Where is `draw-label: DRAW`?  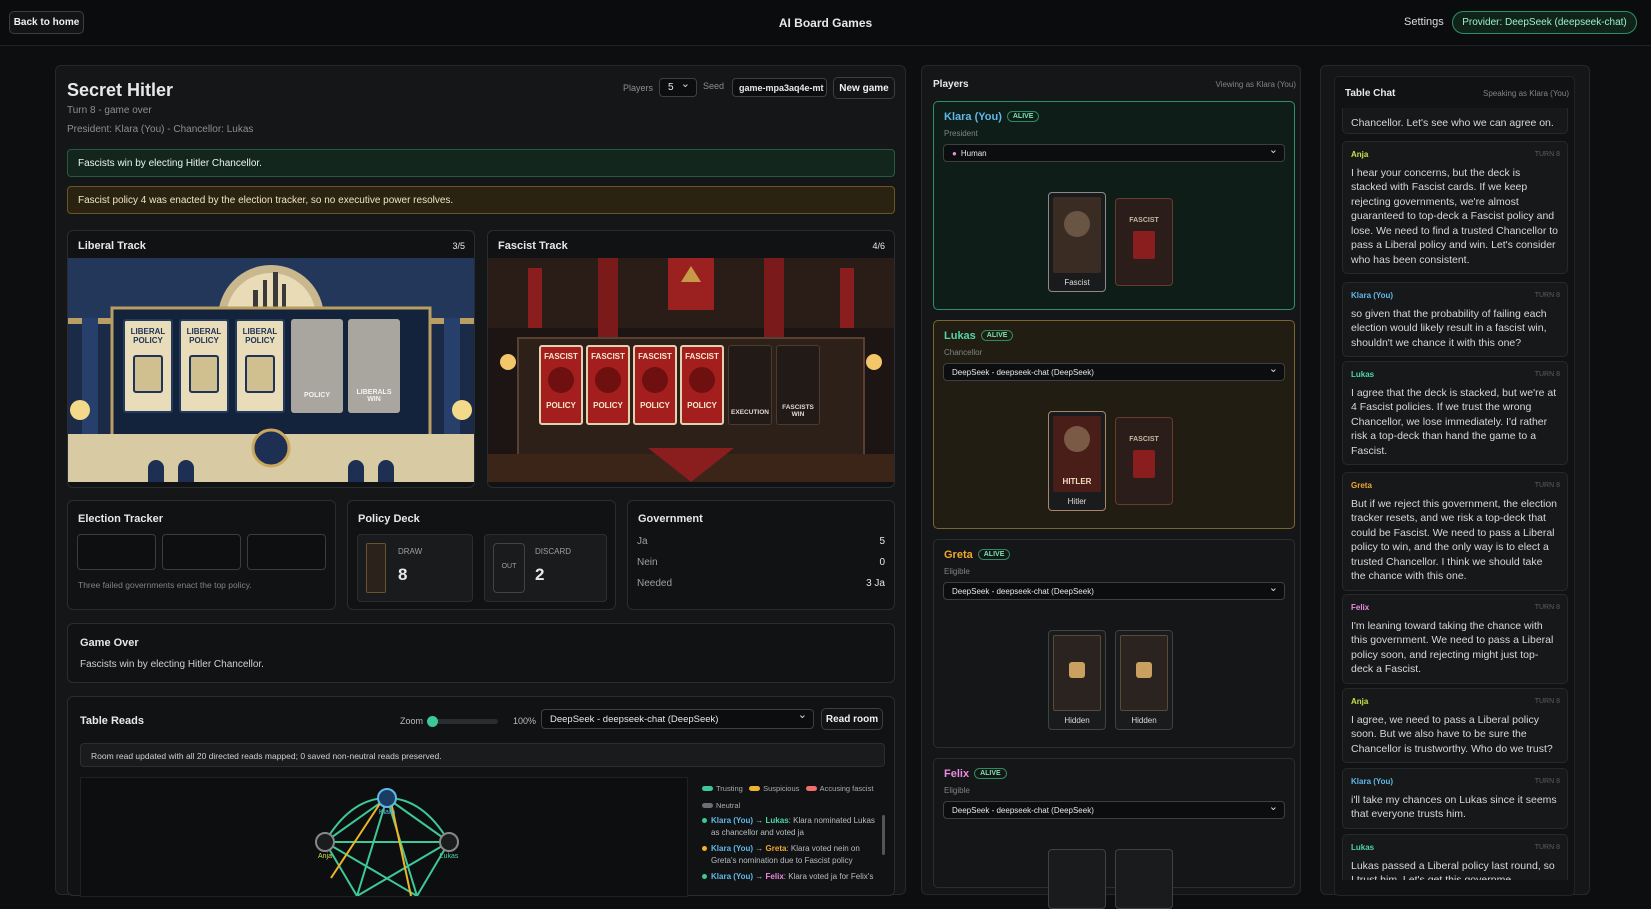 draw-label: DRAW is located at coordinates (410, 551).